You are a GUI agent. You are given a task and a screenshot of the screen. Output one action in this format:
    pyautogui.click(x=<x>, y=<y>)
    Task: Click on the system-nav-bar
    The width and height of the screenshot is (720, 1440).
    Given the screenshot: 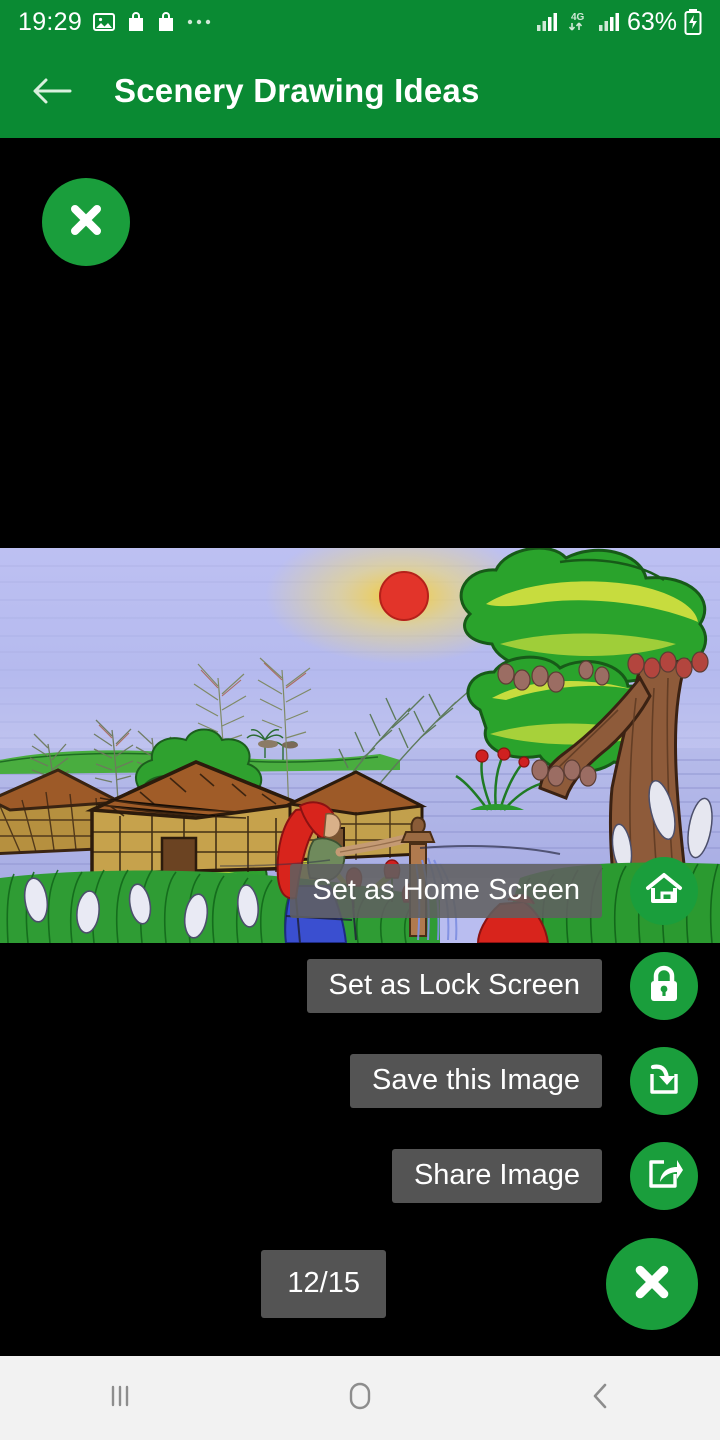 What is the action you would take?
    pyautogui.click(x=360, y=1398)
    